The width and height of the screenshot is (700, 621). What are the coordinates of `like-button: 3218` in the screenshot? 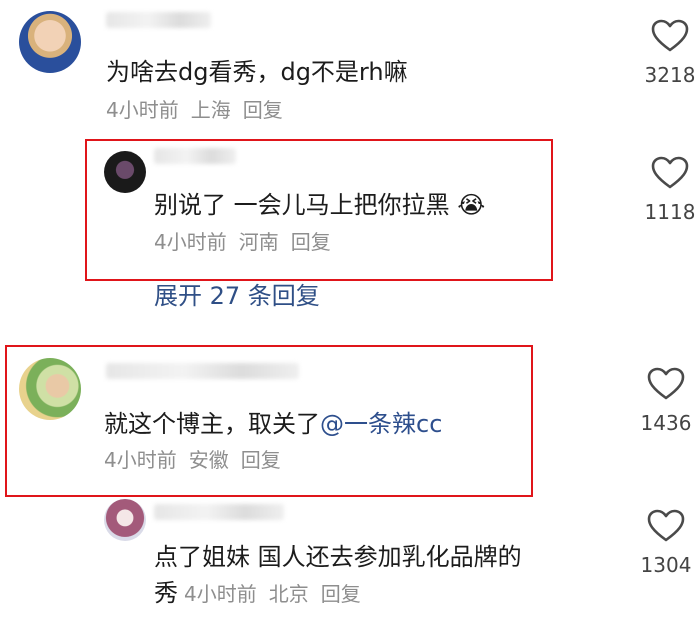 It's located at (670, 53).